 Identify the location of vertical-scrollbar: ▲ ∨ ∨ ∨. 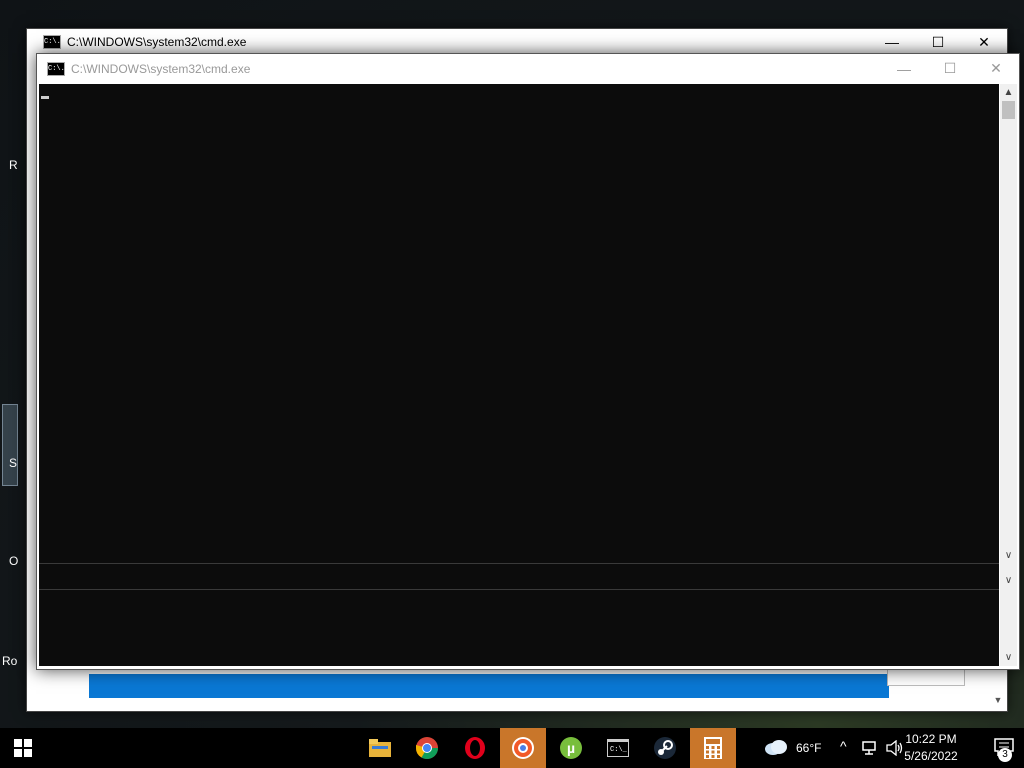
(1008, 375).